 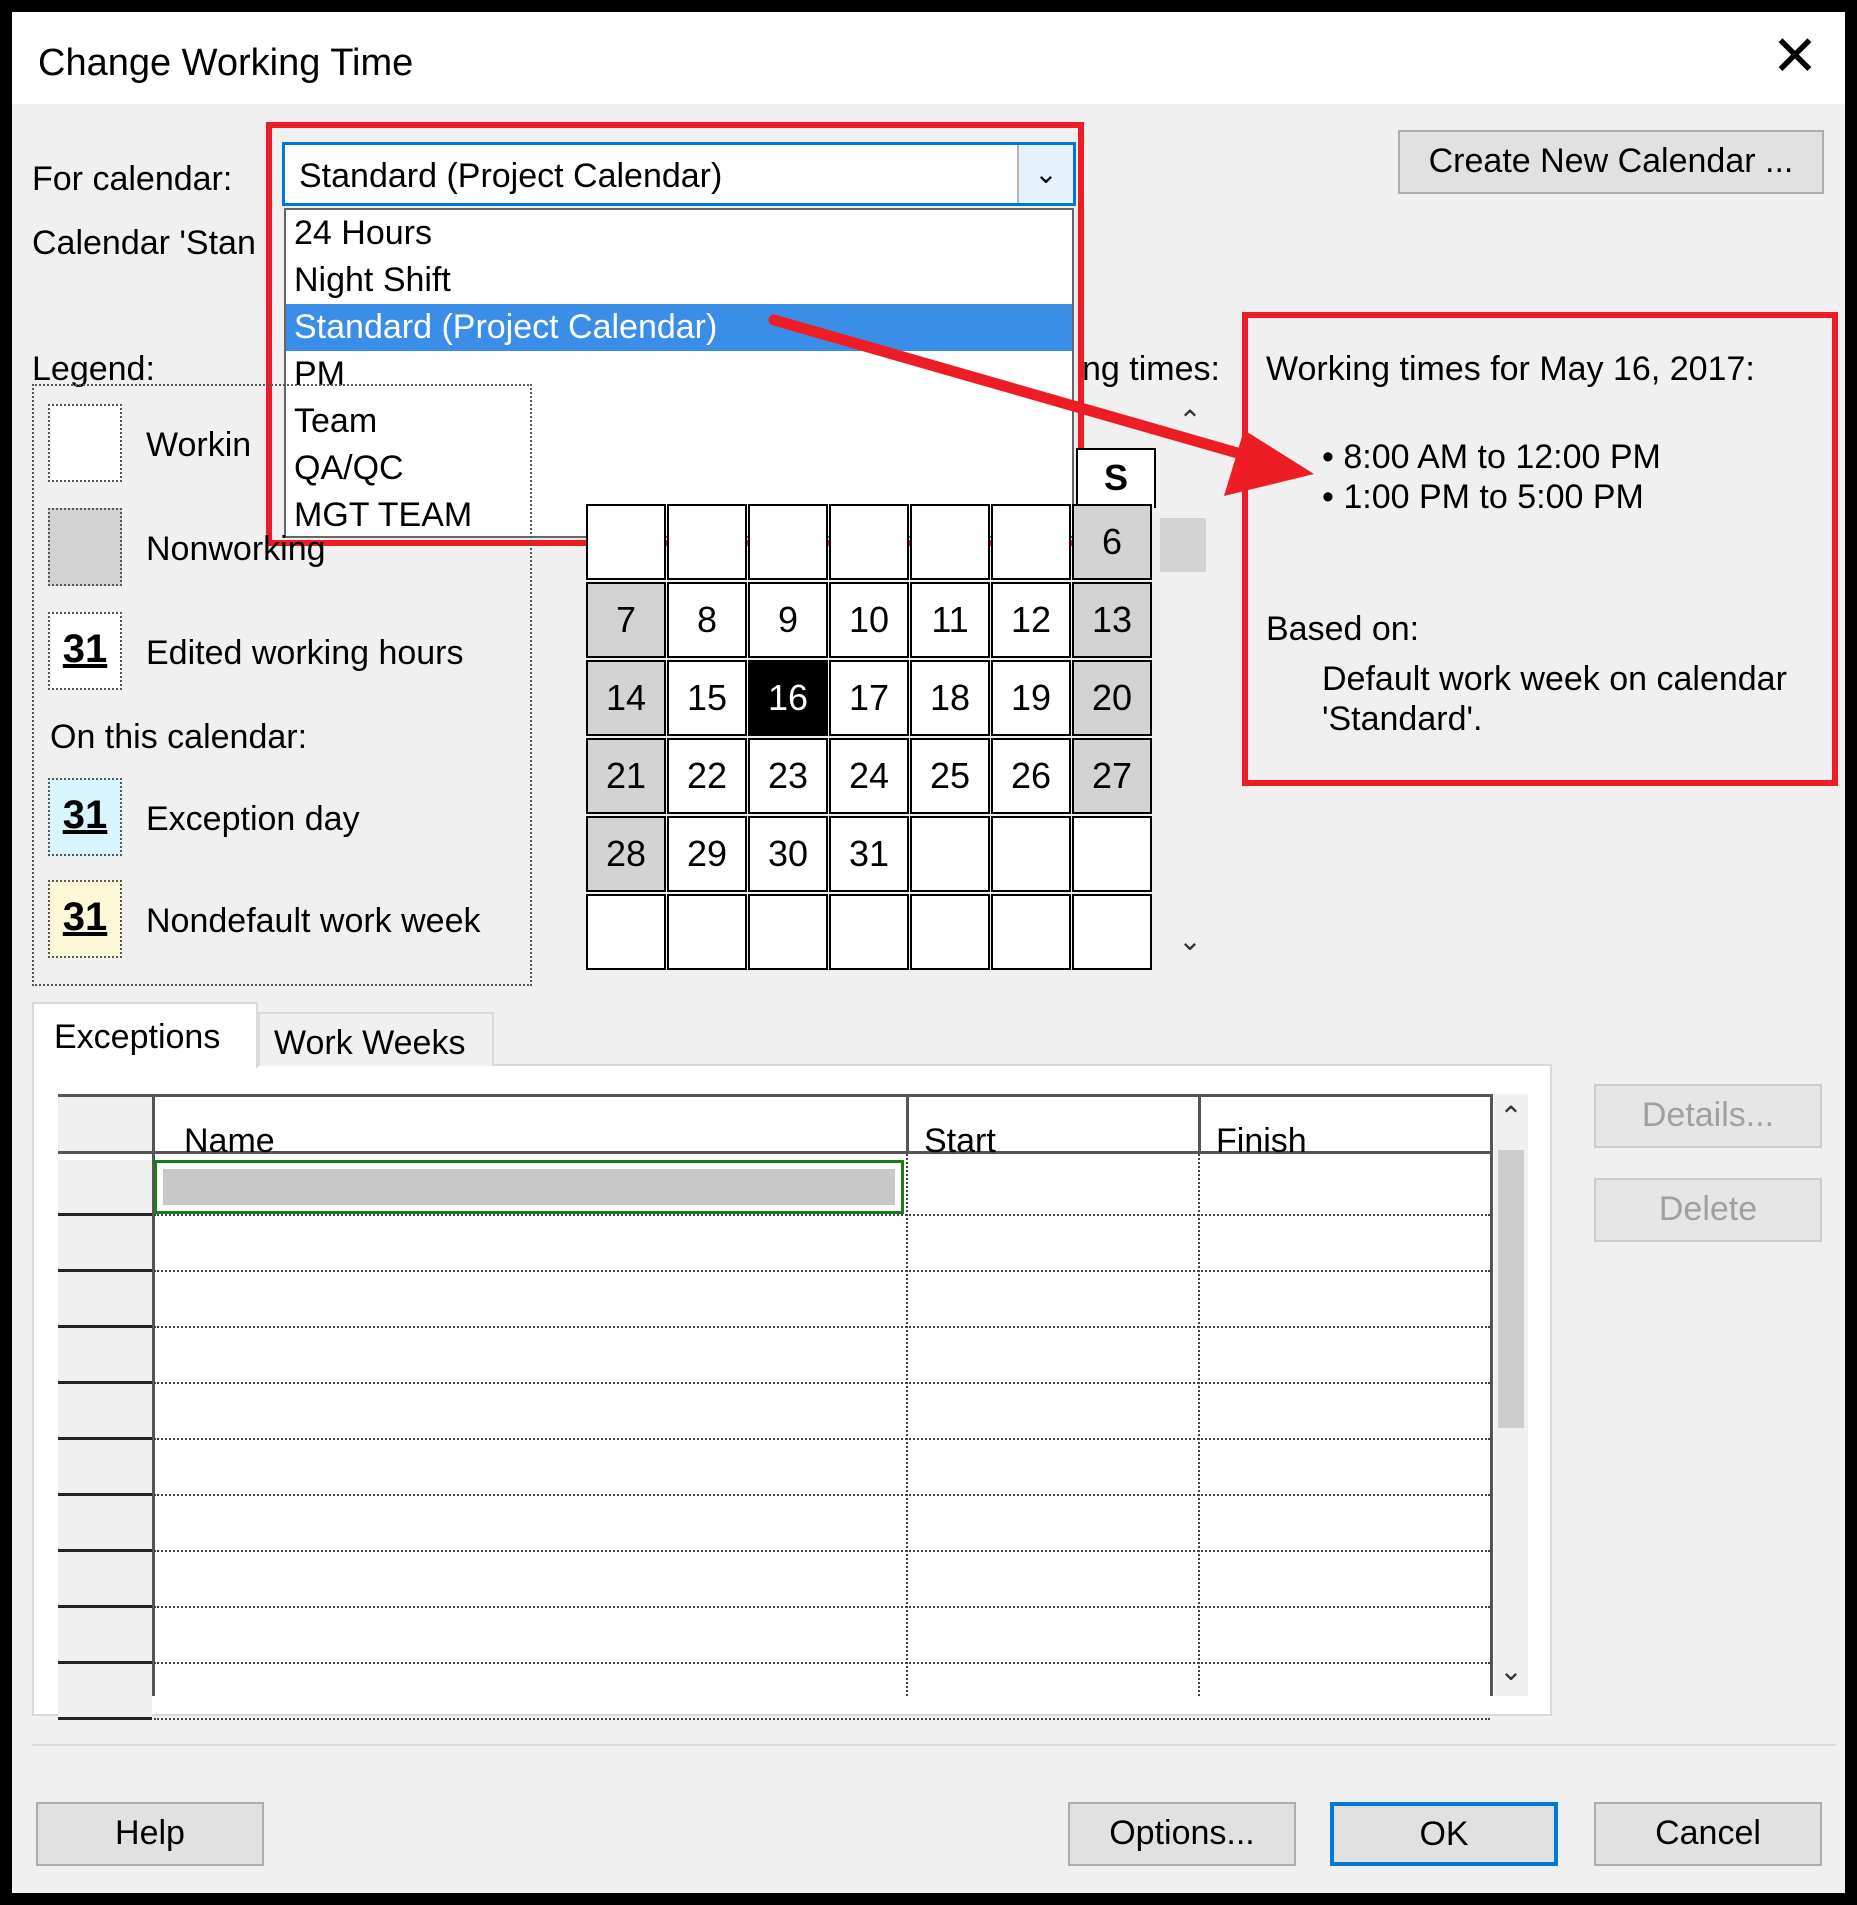 What do you see at coordinates (1511, 1289) in the screenshot?
I see `table-scroll-thumb` at bounding box center [1511, 1289].